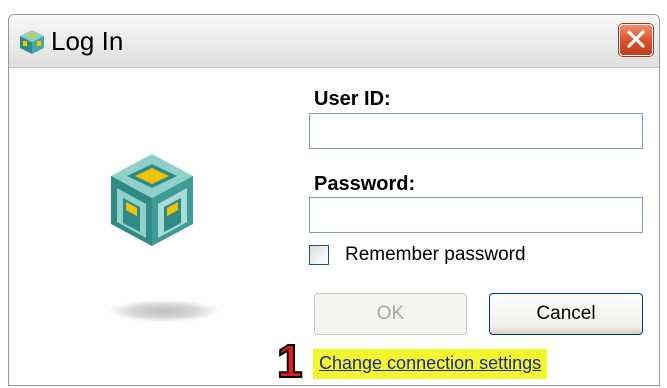  Describe the element at coordinates (352, 99) in the screenshot. I see `user-id-label: User ID:` at that location.